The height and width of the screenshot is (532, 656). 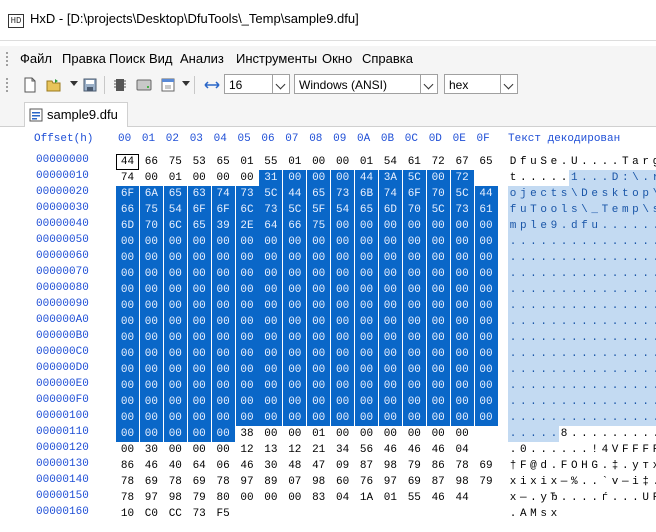 What do you see at coordinates (175, 514) in the screenshot?
I see `hex-byte-cell: CC` at bounding box center [175, 514].